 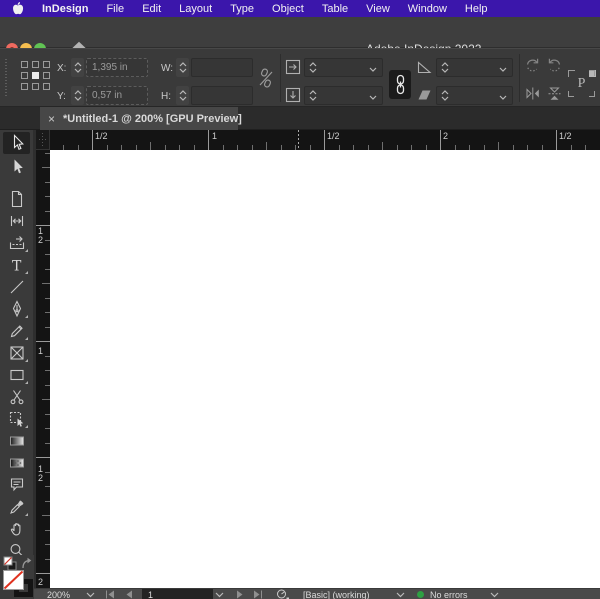 What do you see at coordinates (222, 95) in the screenshot?
I see `h-field` at bounding box center [222, 95].